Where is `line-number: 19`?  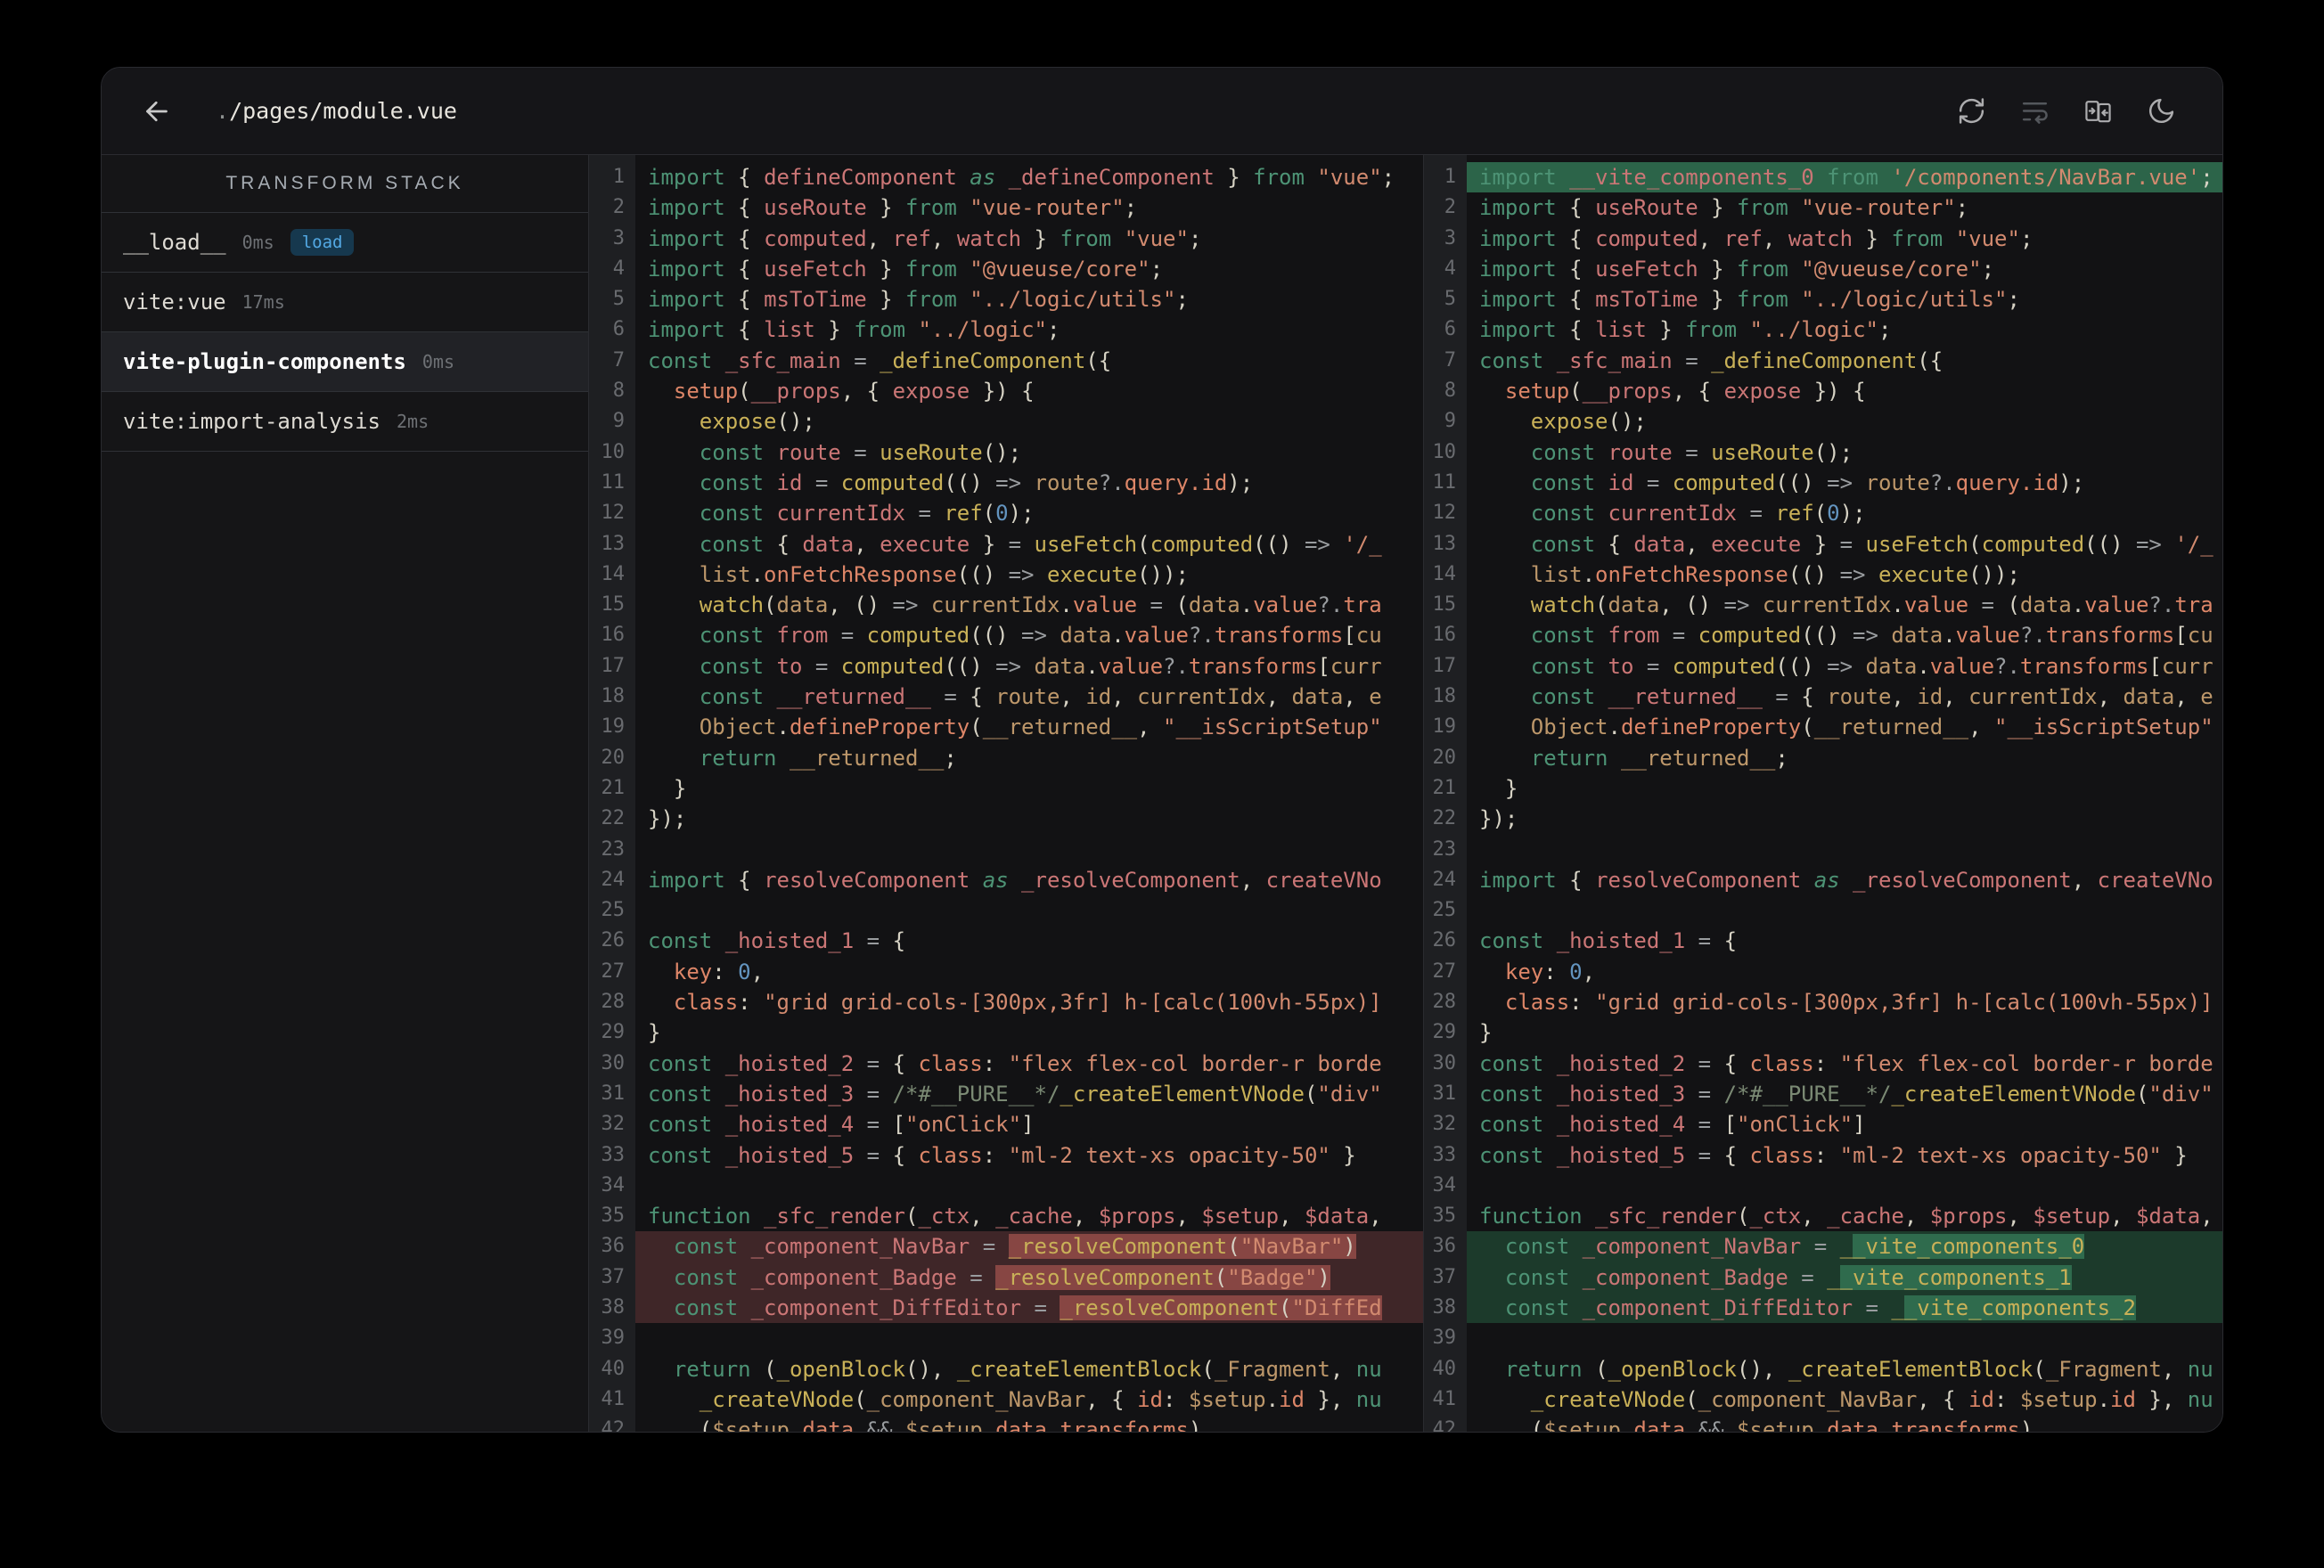 line-number: 19 is located at coordinates (1444, 727).